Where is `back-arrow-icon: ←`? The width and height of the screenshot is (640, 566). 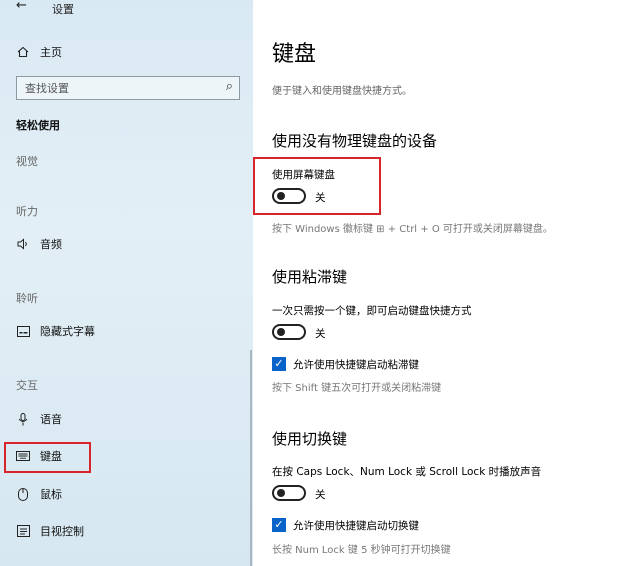 back-arrow-icon: ← is located at coordinates (21, 6).